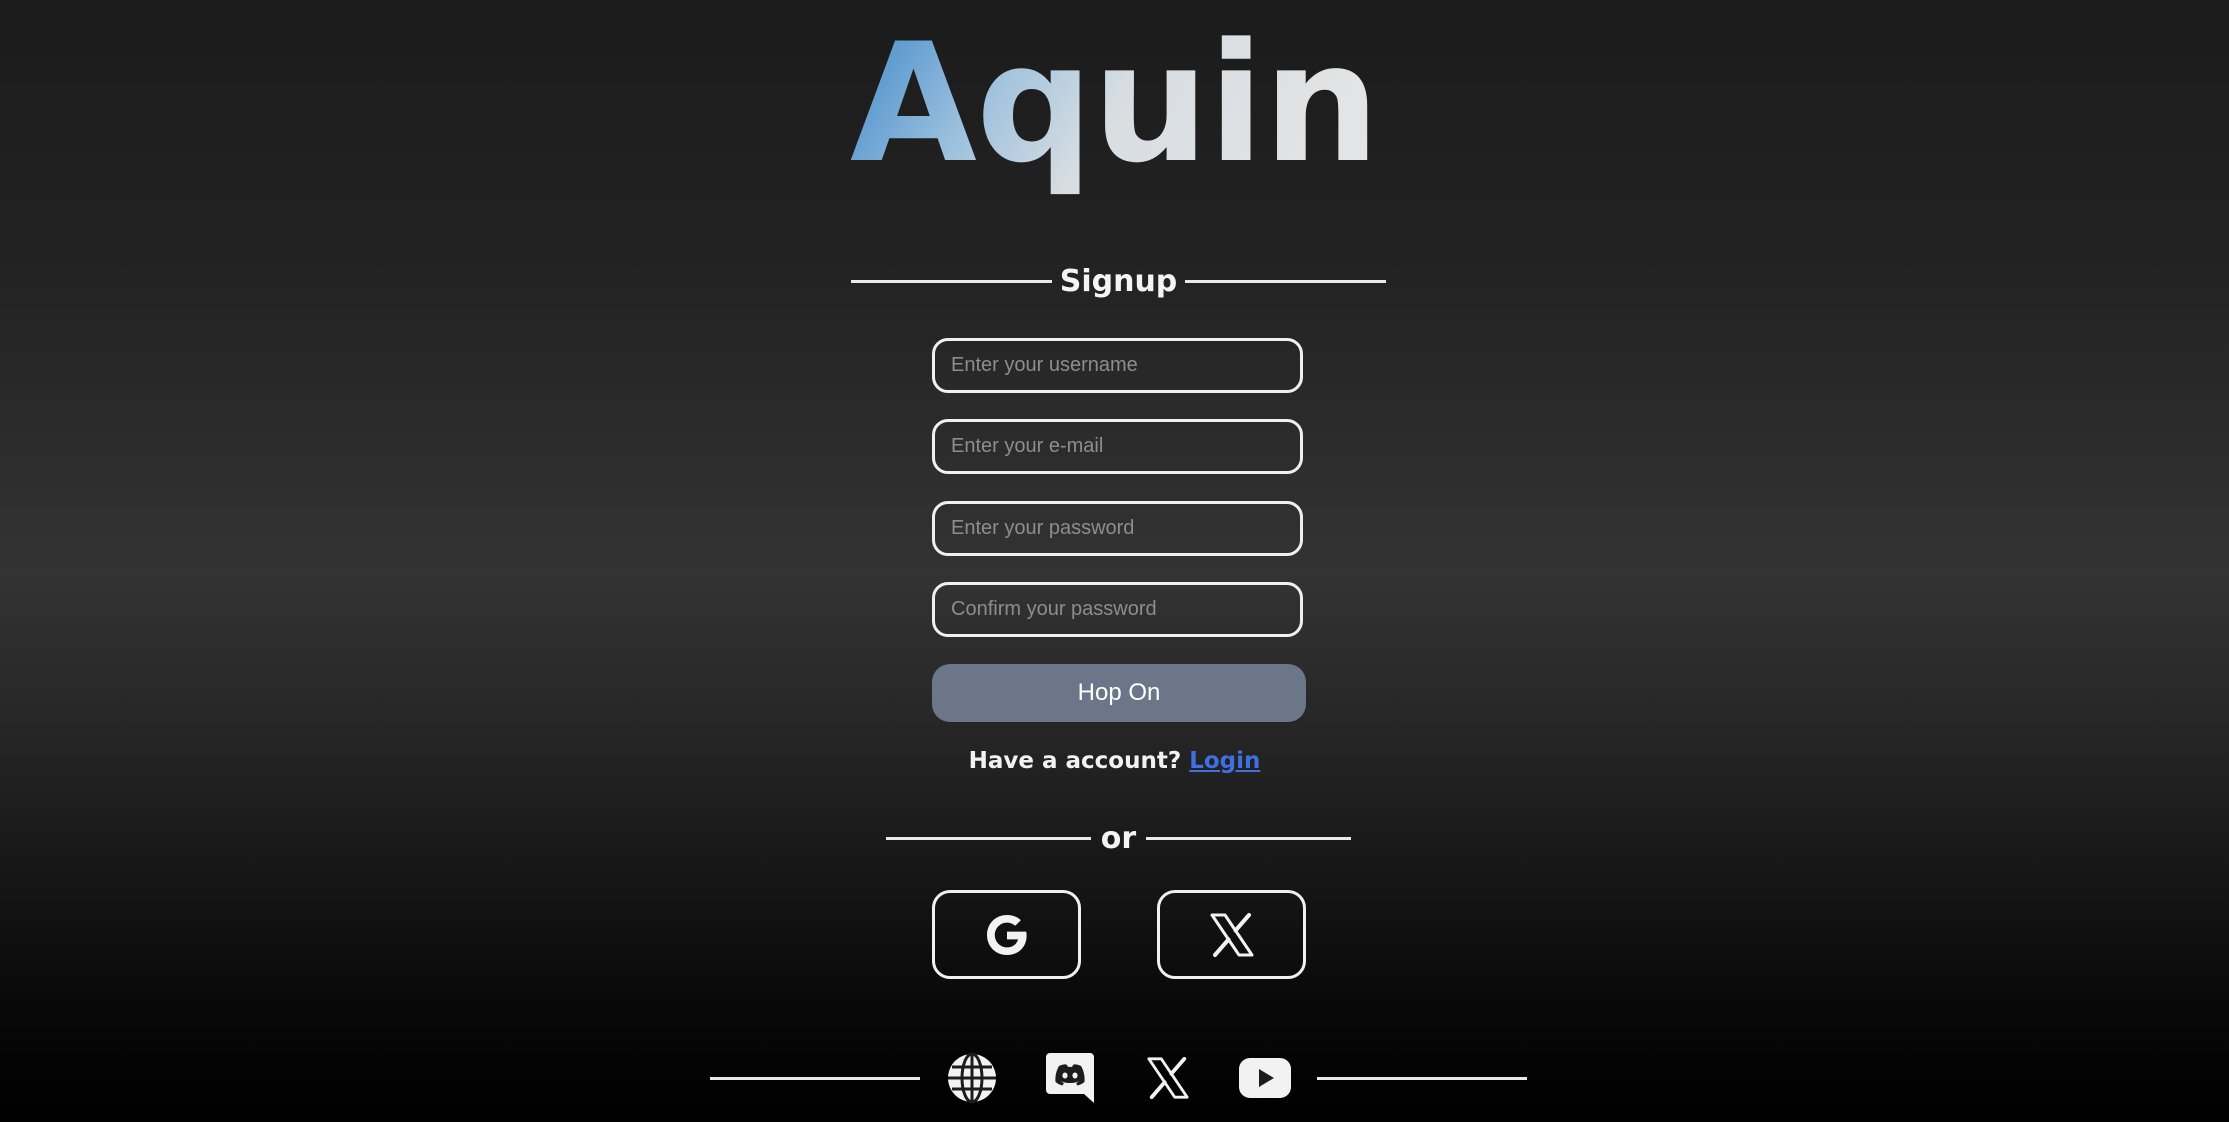 This screenshot has height=1122, width=2229. I want to click on have-account-text: Have a account?, so click(1075, 761).